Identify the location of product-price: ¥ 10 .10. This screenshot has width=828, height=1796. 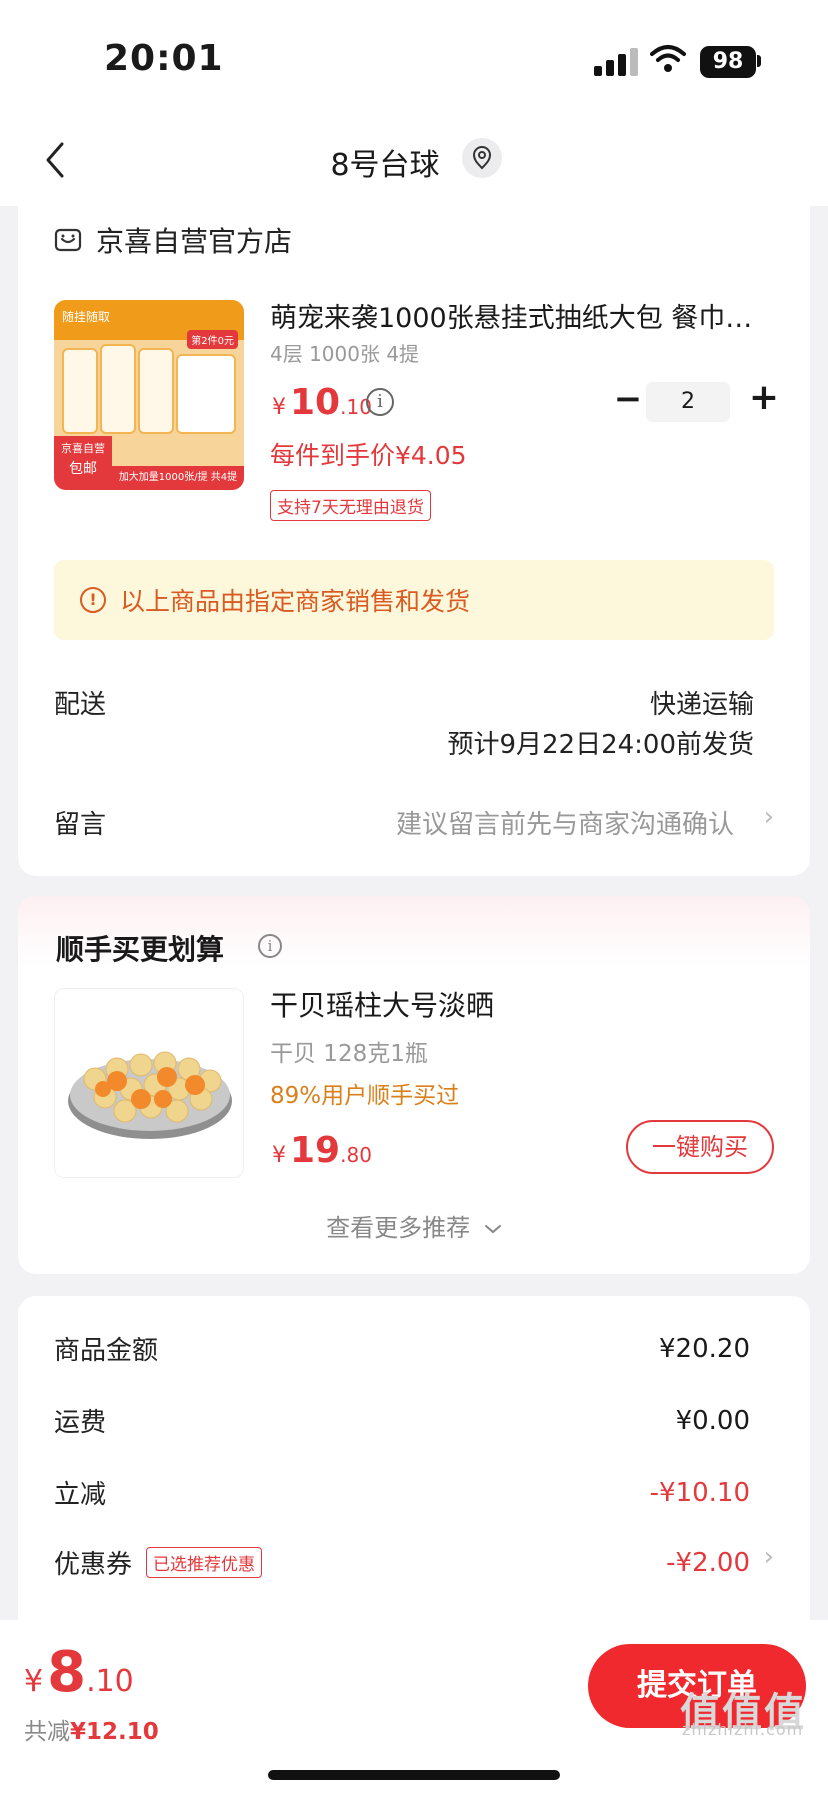
(322, 402).